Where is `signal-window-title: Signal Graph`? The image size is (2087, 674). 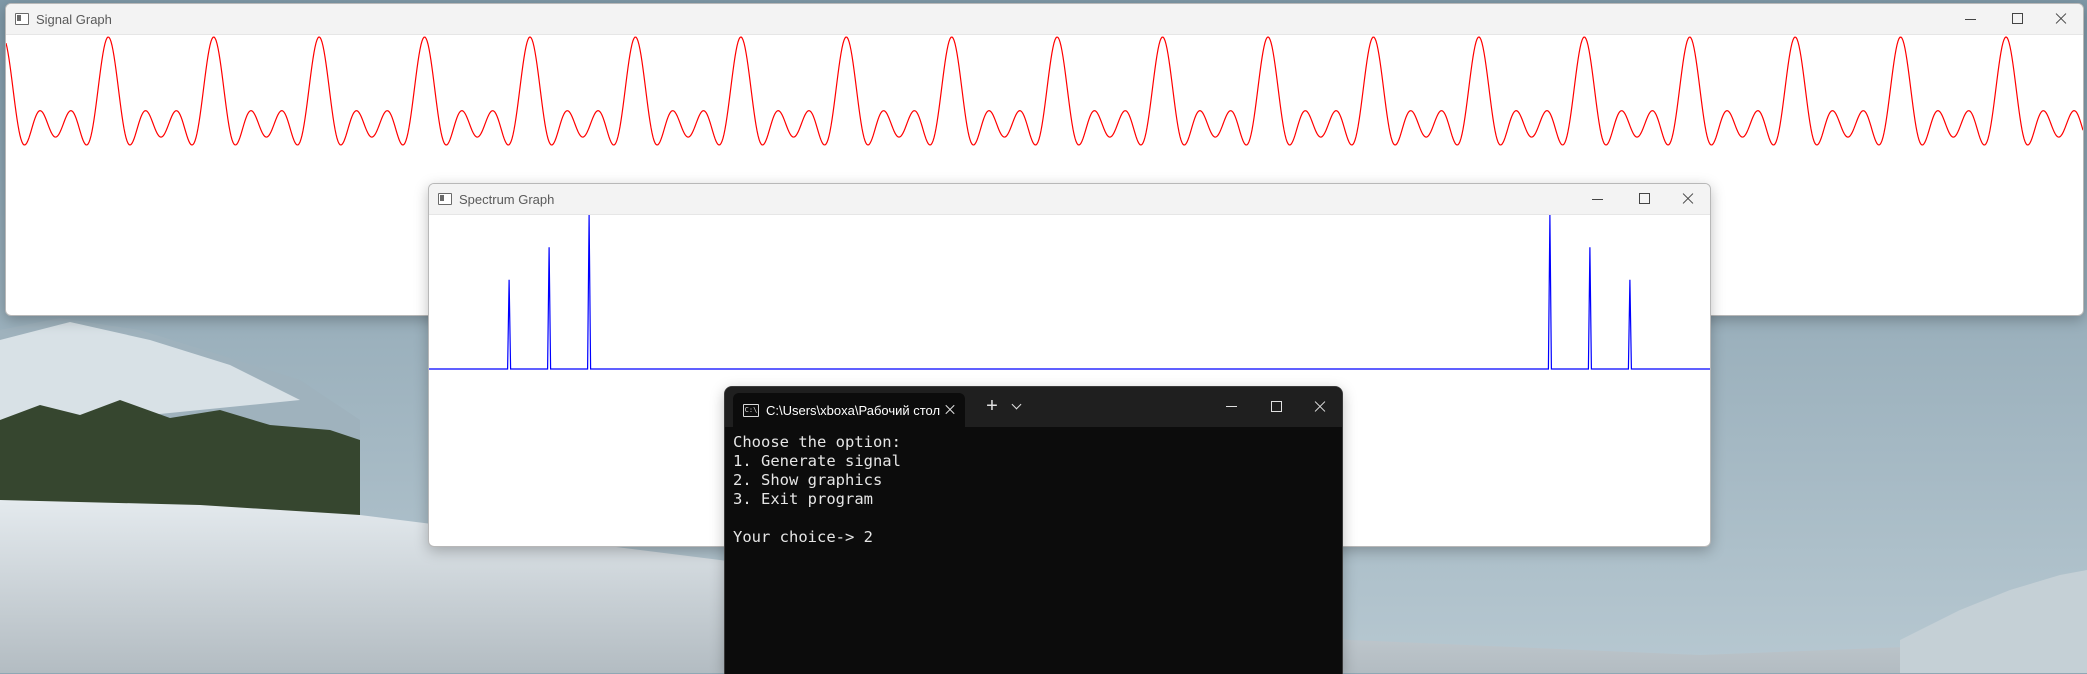 signal-window-title: Signal Graph is located at coordinates (74, 19).